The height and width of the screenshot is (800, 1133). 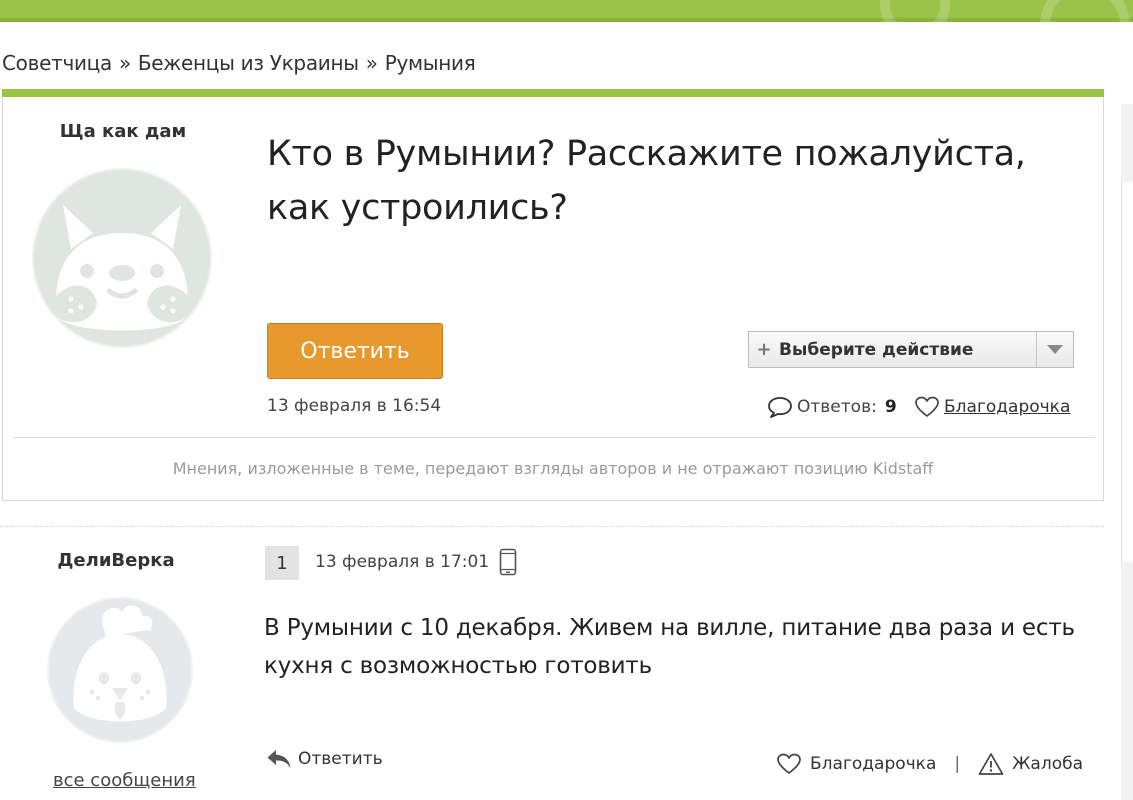 I want to click on replies-label: Ответов:, so click(x=837, y=407).